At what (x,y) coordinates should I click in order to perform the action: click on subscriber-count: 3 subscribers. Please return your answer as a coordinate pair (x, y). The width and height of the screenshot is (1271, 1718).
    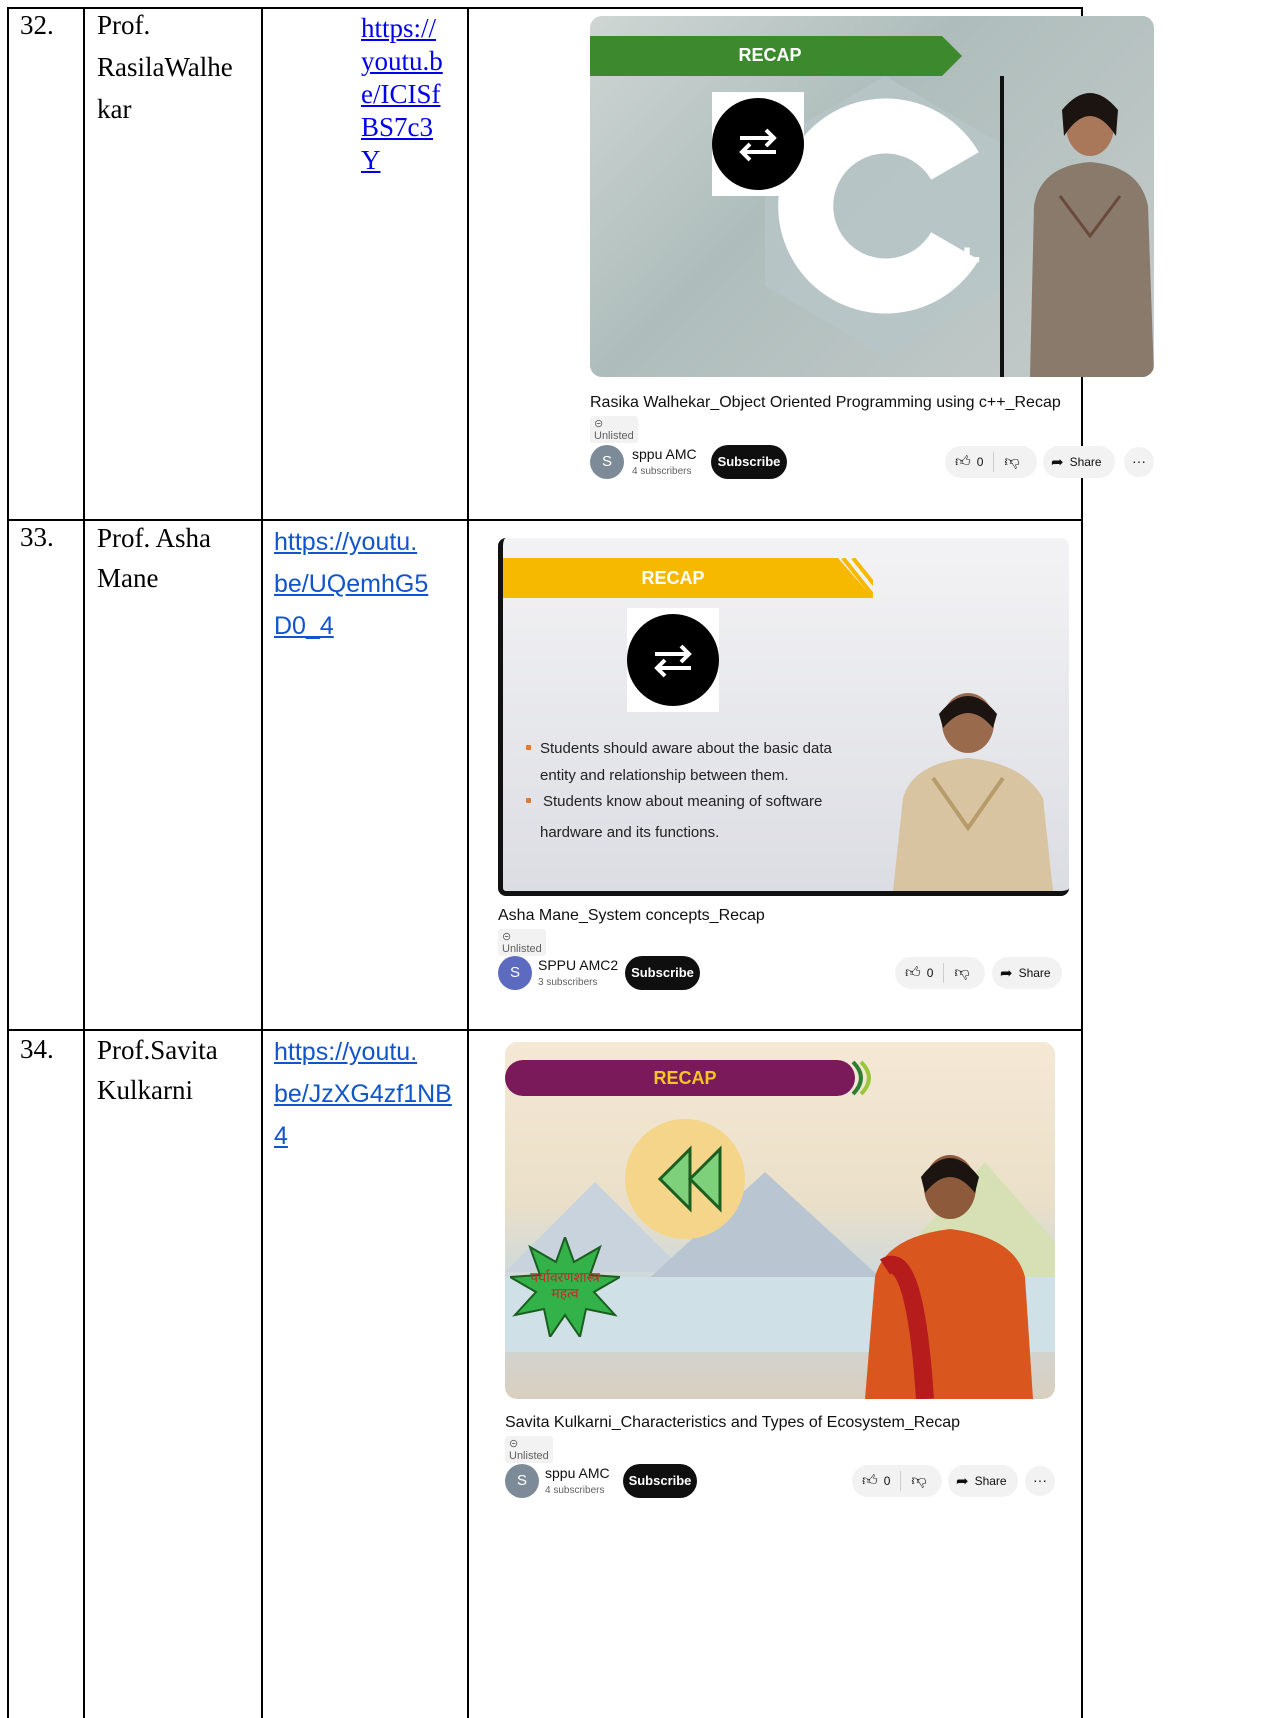
    Looking at the image, I should click on (568, 982).